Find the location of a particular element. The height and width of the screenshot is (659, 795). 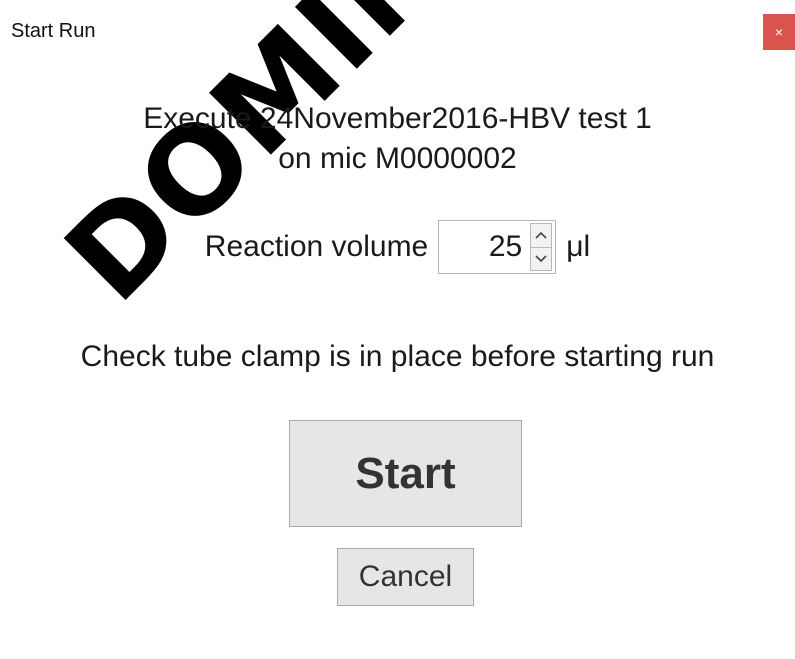

reaction-volume-stepper: 25 is located at coordinates (497, 247).